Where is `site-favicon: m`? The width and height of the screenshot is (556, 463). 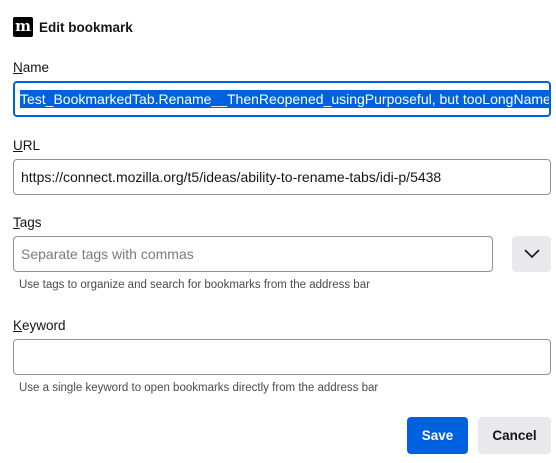
site-favicon: m is located at coordinates (23, 27).